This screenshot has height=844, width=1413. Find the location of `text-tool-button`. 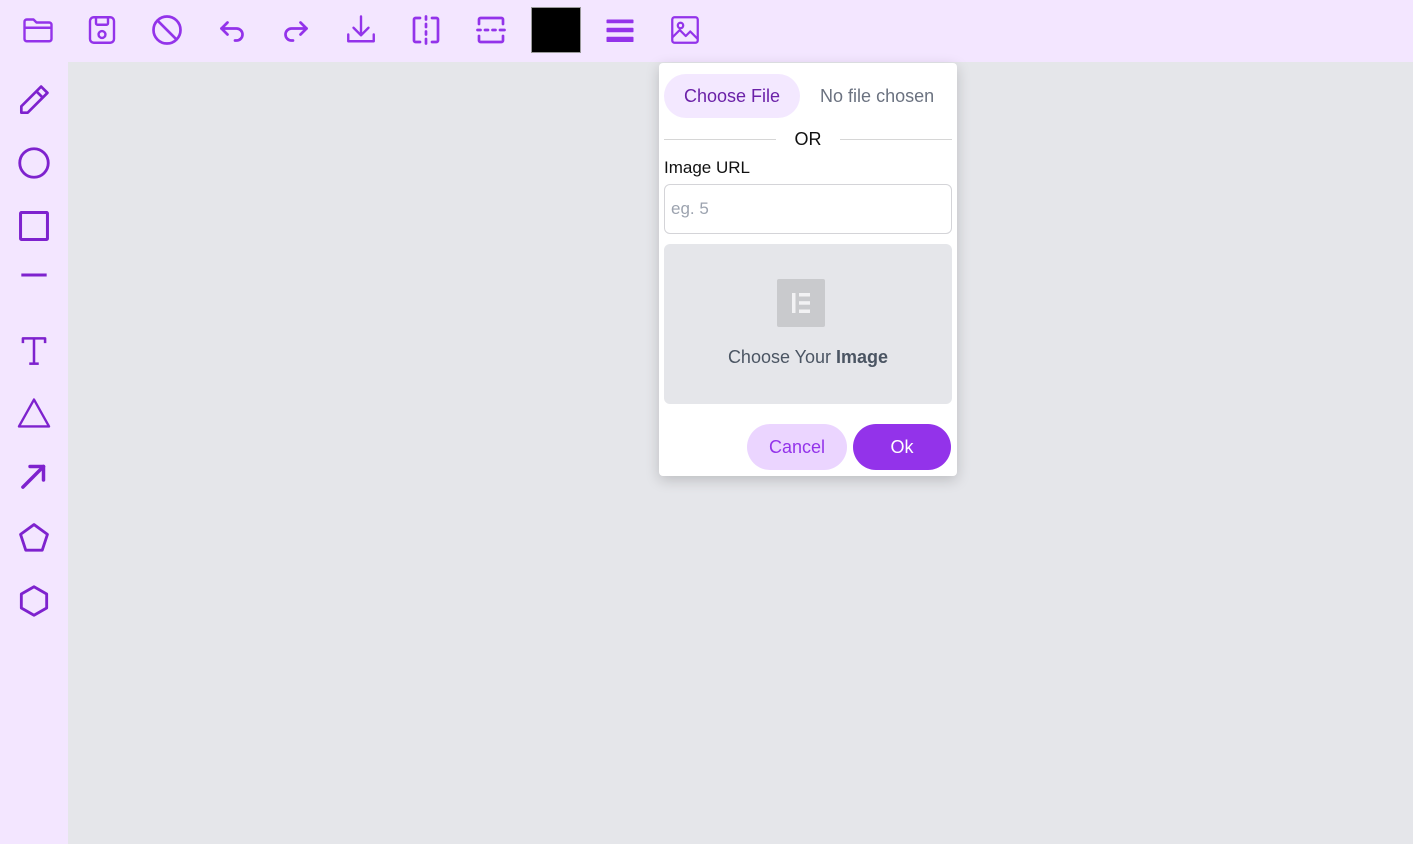

text-tool-button is located at coordinates (34, 351).